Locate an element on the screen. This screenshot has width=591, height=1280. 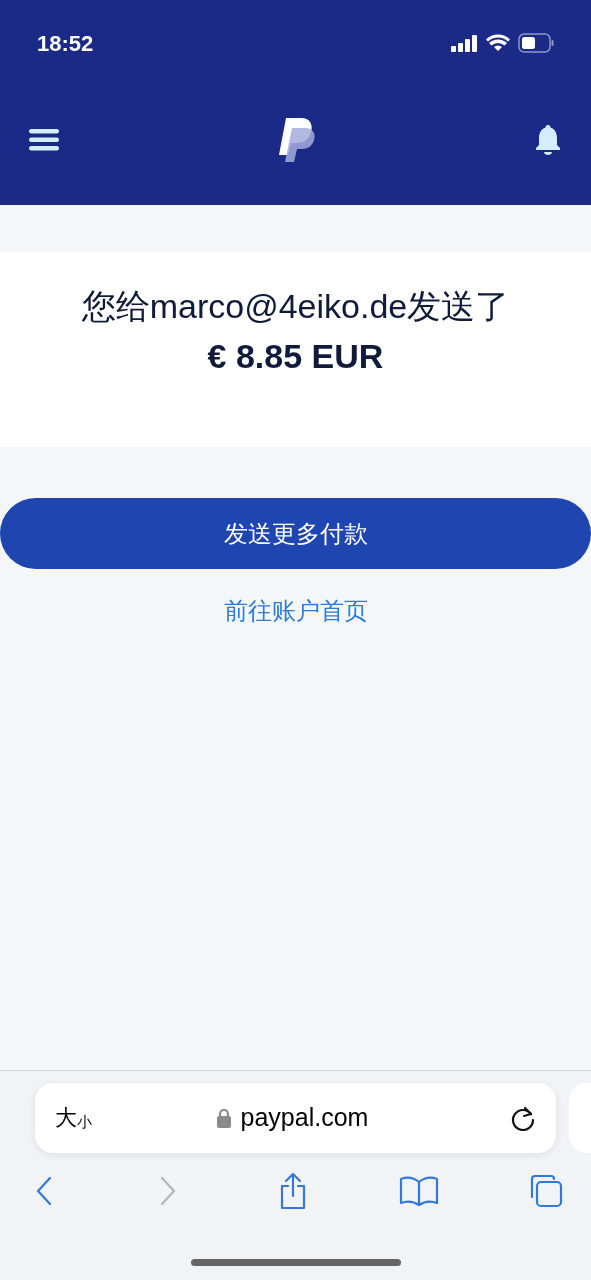
signal-icon is located at coordinates (464, 43).